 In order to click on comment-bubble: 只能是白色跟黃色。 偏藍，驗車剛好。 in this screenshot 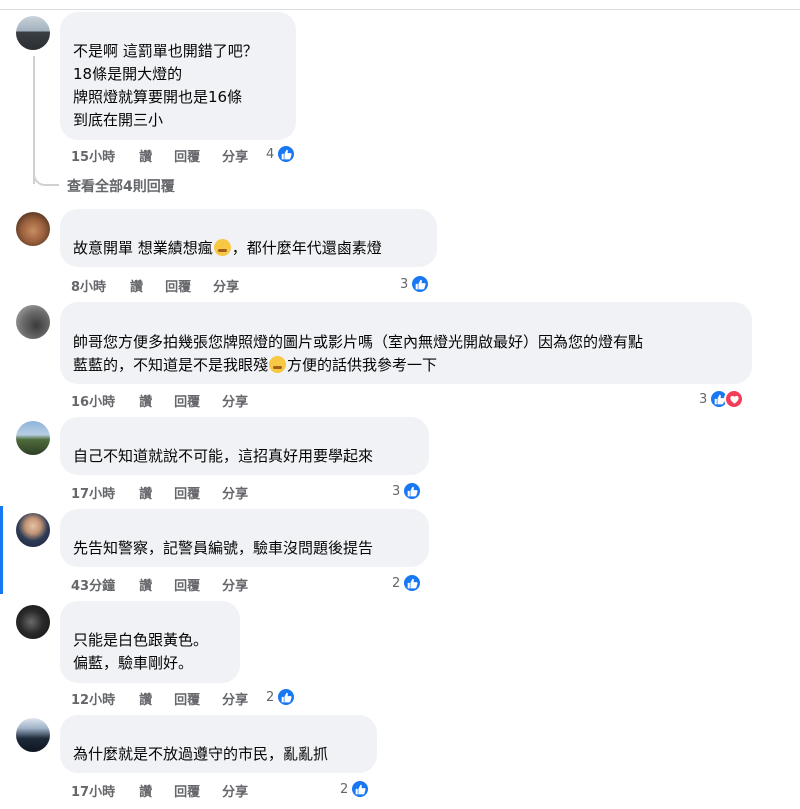, I will do `click(150, 642)`.